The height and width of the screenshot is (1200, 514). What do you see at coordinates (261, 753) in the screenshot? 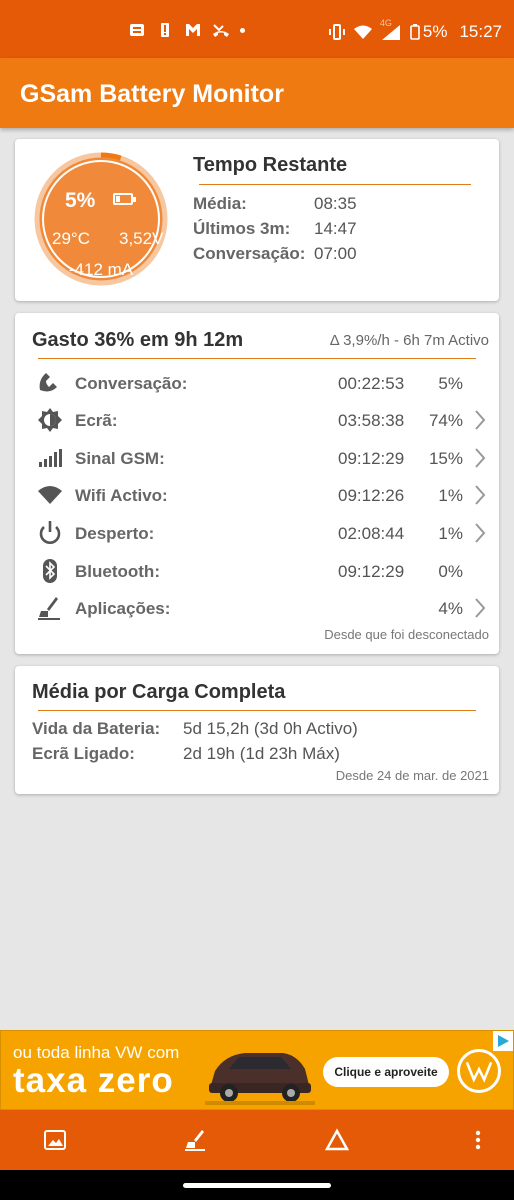
I see `full-charge-value: 2d 19h (1d 23h Máx)` at bounding box center [261, 753].